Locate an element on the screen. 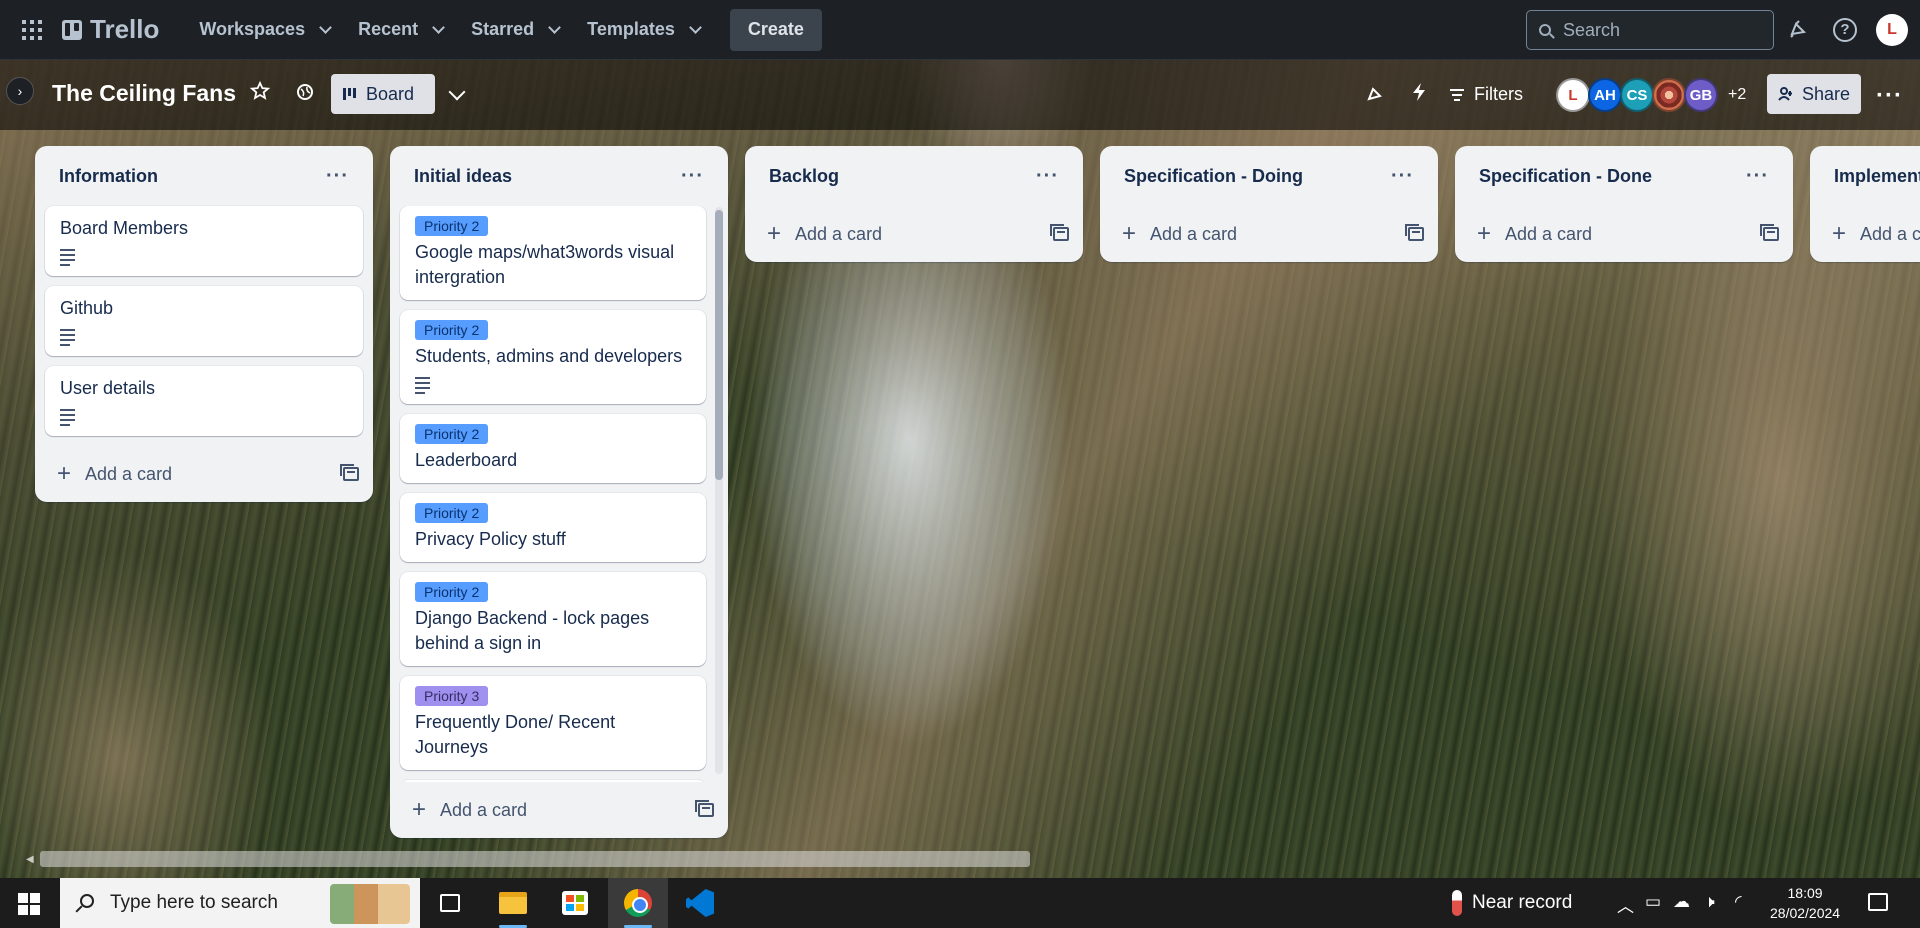 This screenshot has height=928, width=1920. member-avatar: GB is located at coordinates (1701, 95).